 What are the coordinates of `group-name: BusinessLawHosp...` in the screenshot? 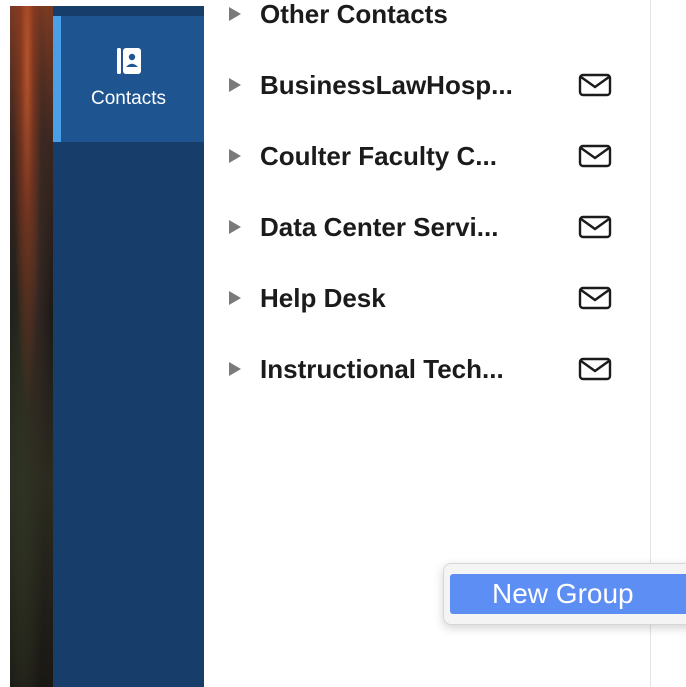 It's located at (386, 84).